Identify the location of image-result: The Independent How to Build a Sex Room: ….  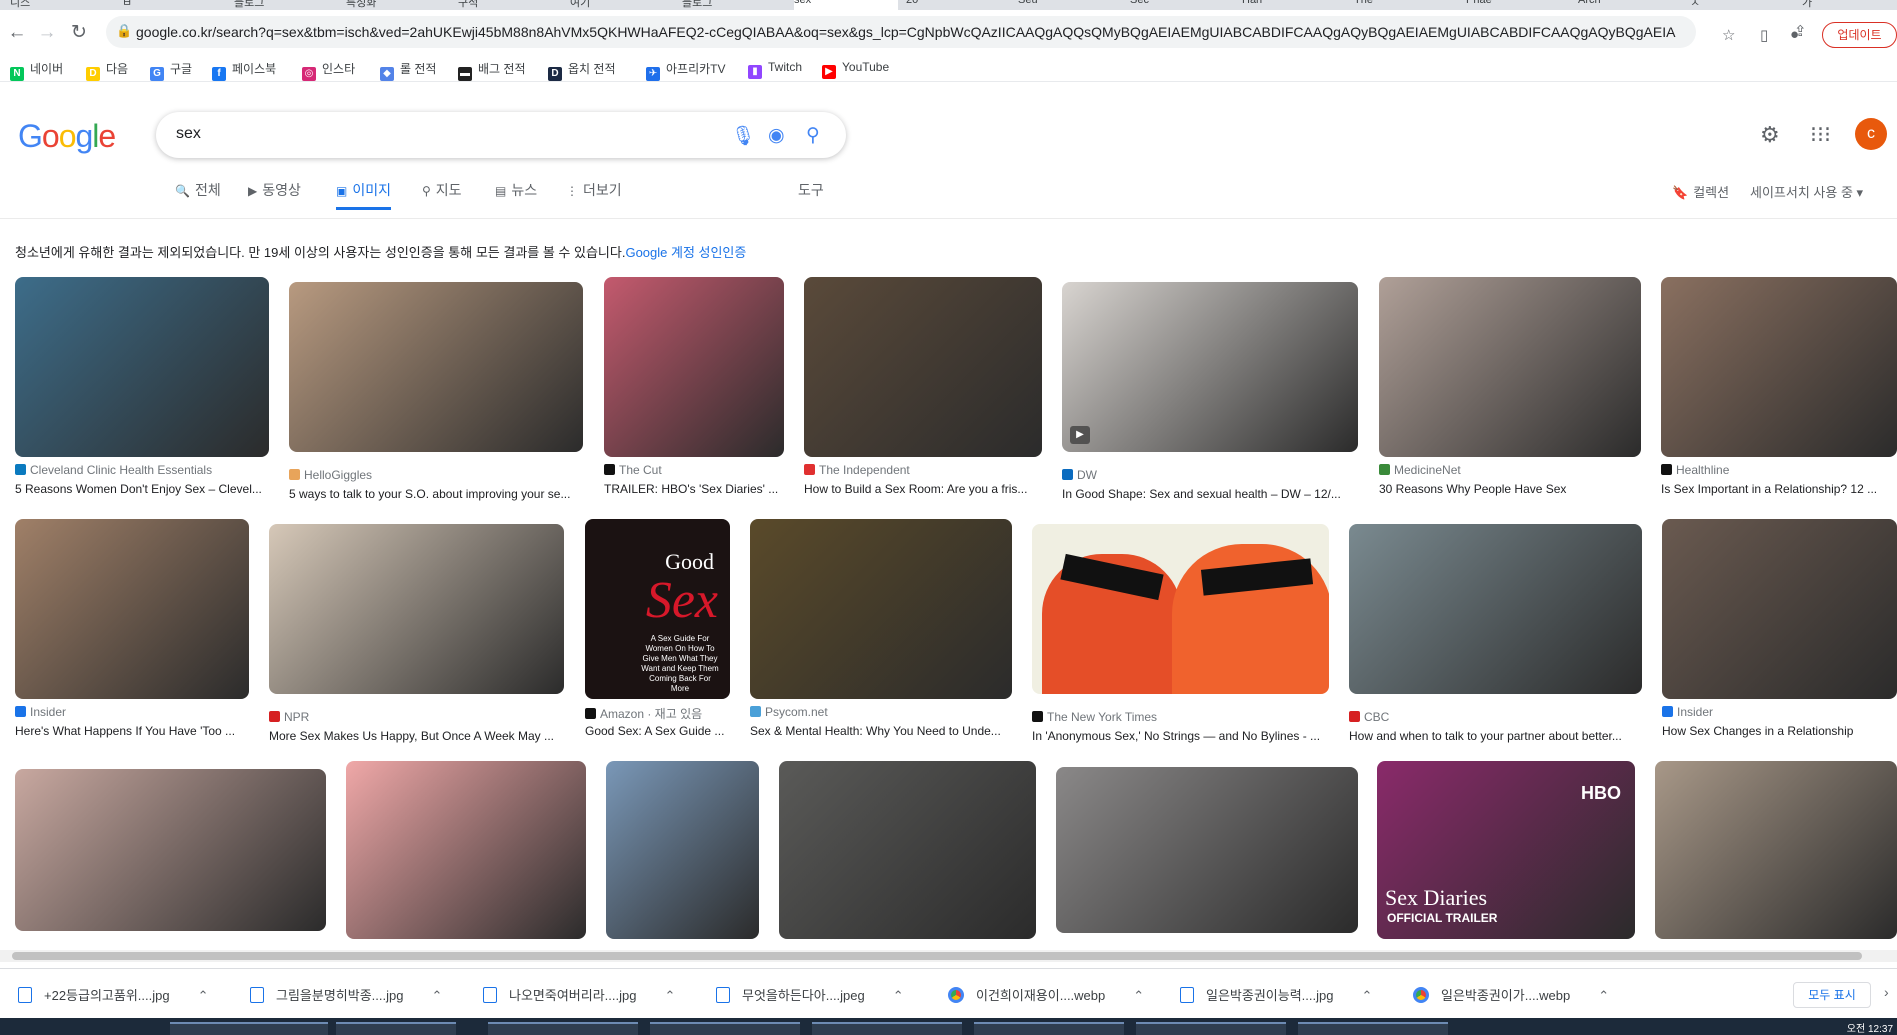
(923, 392).